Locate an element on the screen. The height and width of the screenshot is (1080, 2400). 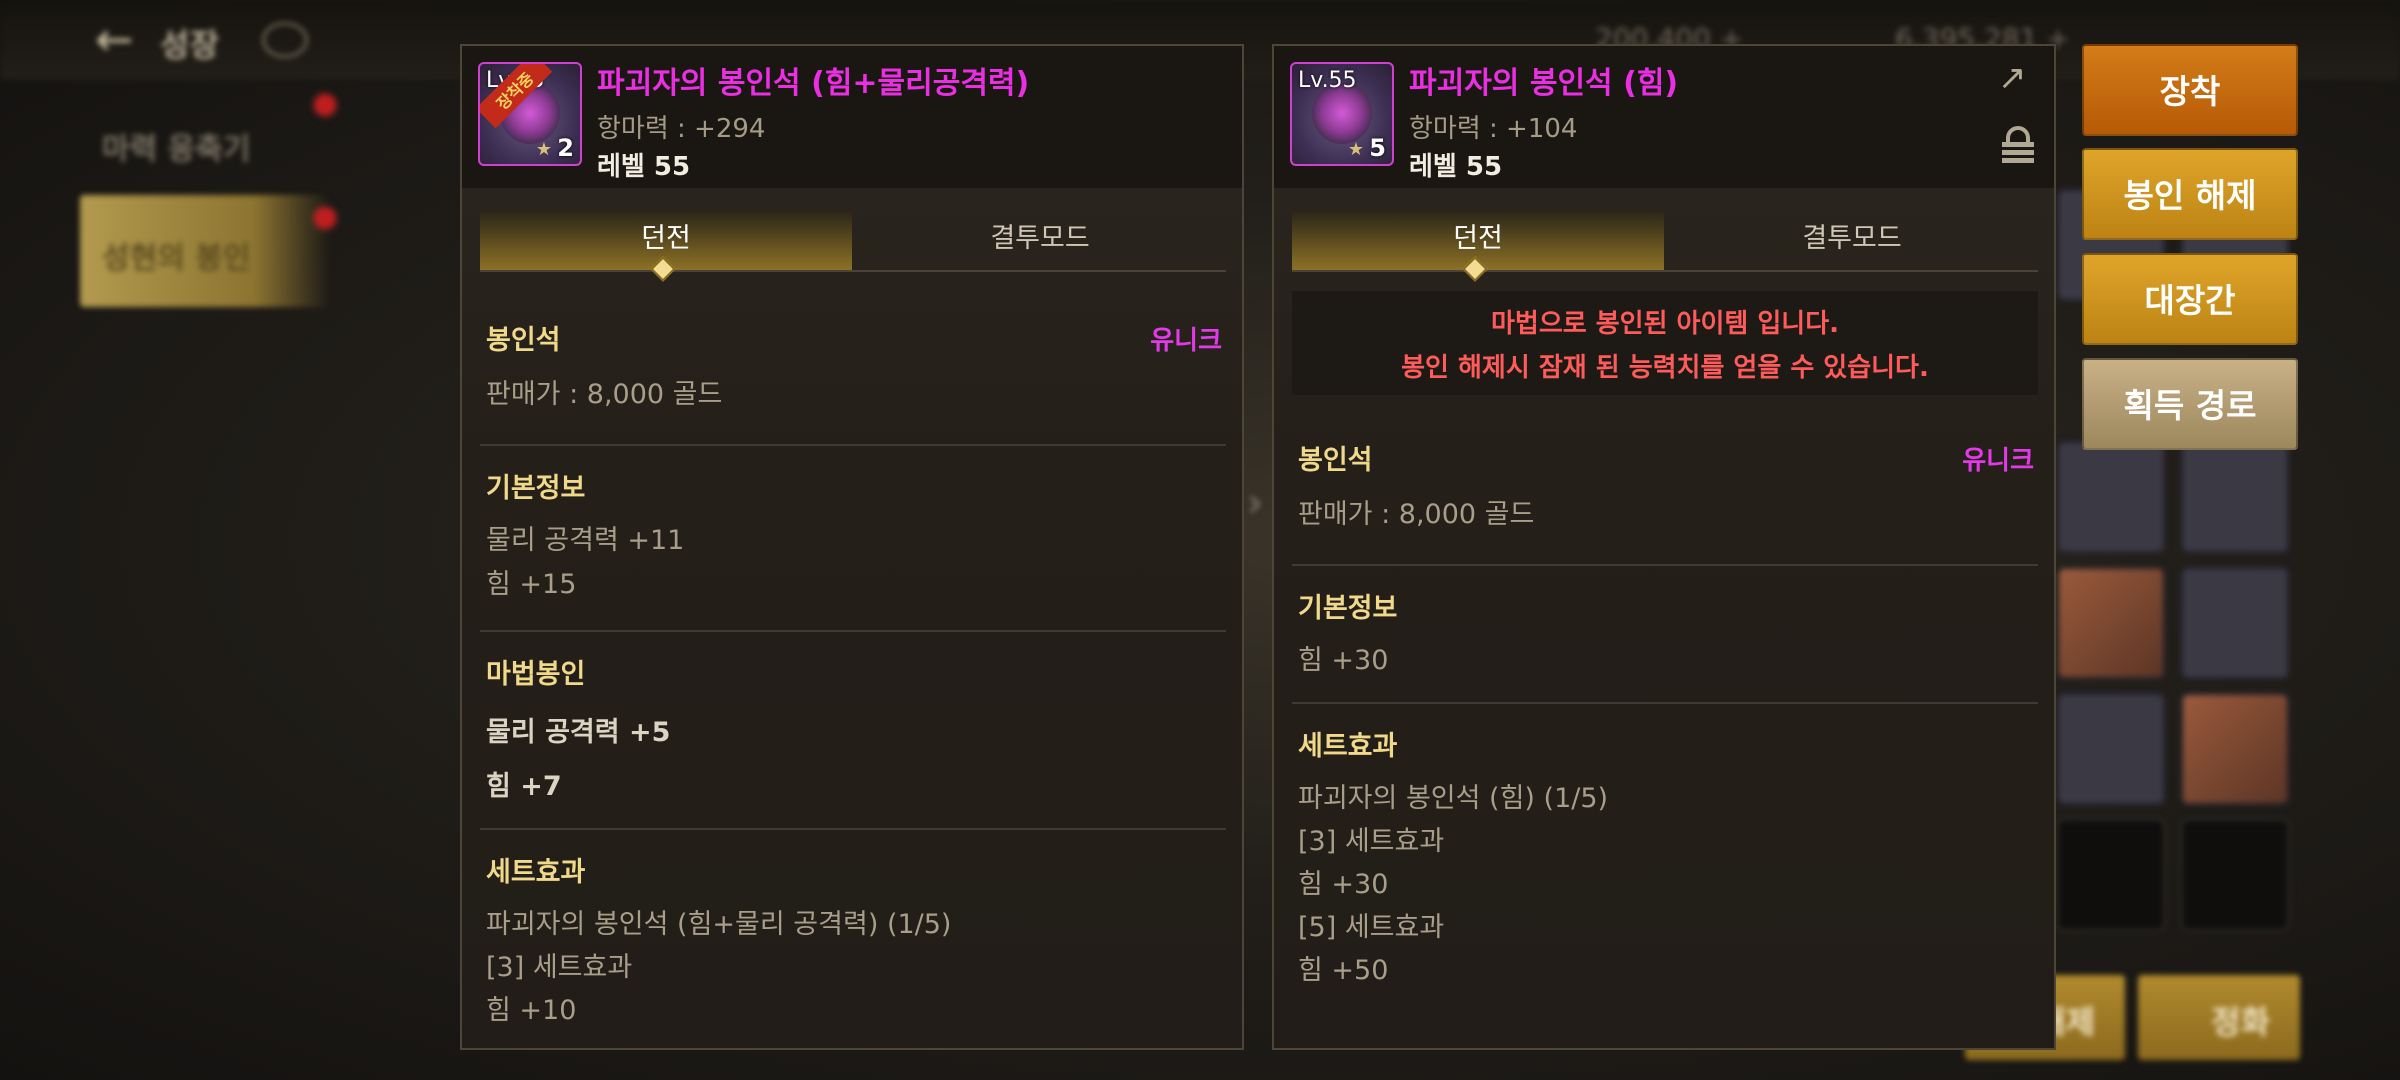
warning-line: 봉인 해제시 잠재 된 능력치를 얻을 수 있습니다. is located at coordinates (1665, 368).